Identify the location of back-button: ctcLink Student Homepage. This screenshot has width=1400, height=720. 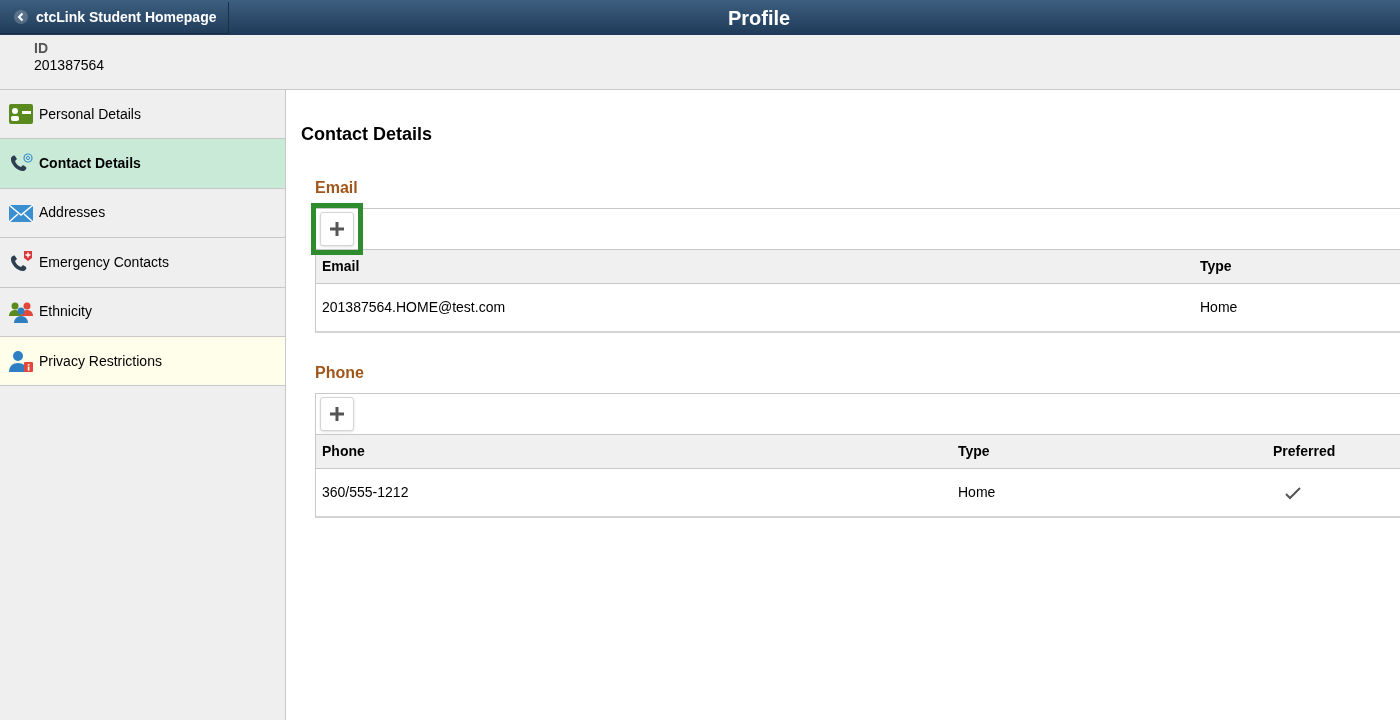
(114, 17).